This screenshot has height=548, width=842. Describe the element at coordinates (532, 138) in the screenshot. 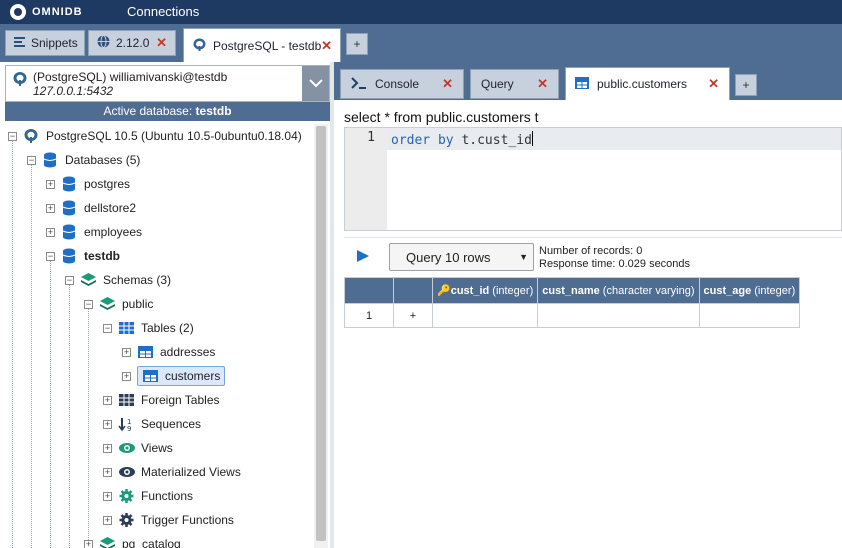

I see `text-caret` at that location.